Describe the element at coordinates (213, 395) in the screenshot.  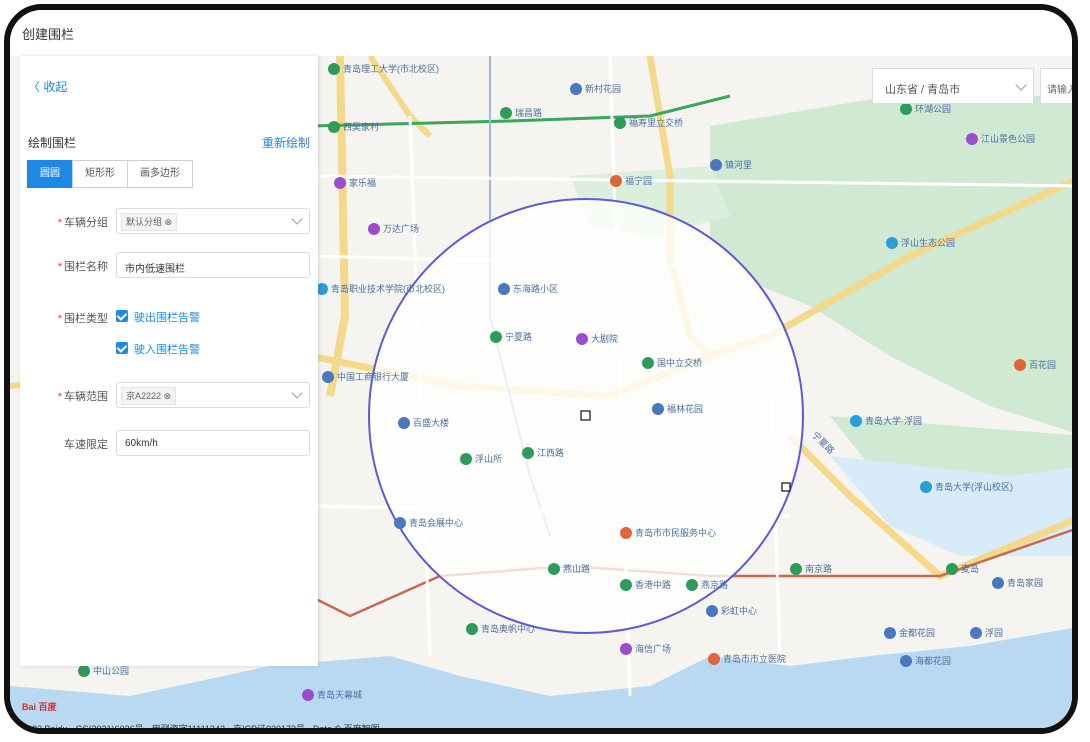
I see `vehicle-range-select: 京A2222 ⊗` at that location.